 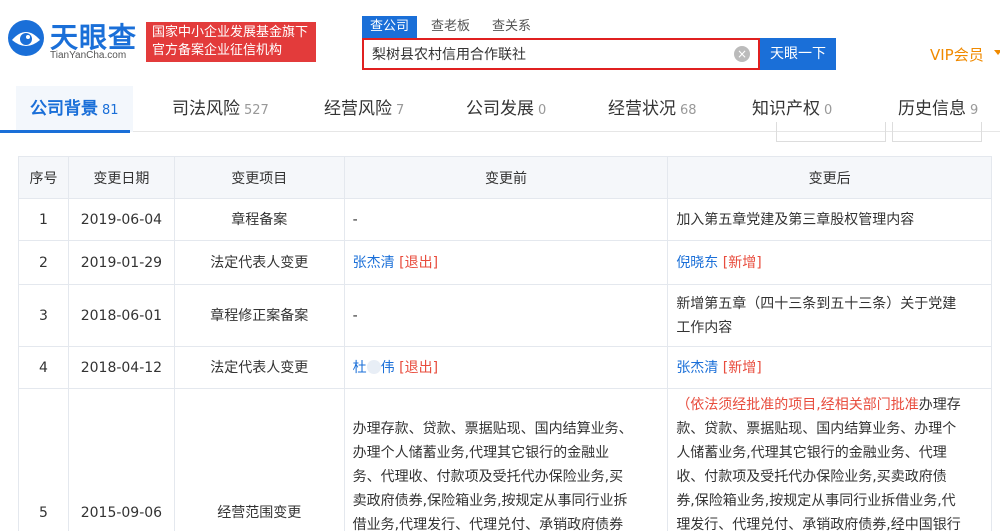 I want to click on col-header-after: 变更后, so click(x=829, y=177).